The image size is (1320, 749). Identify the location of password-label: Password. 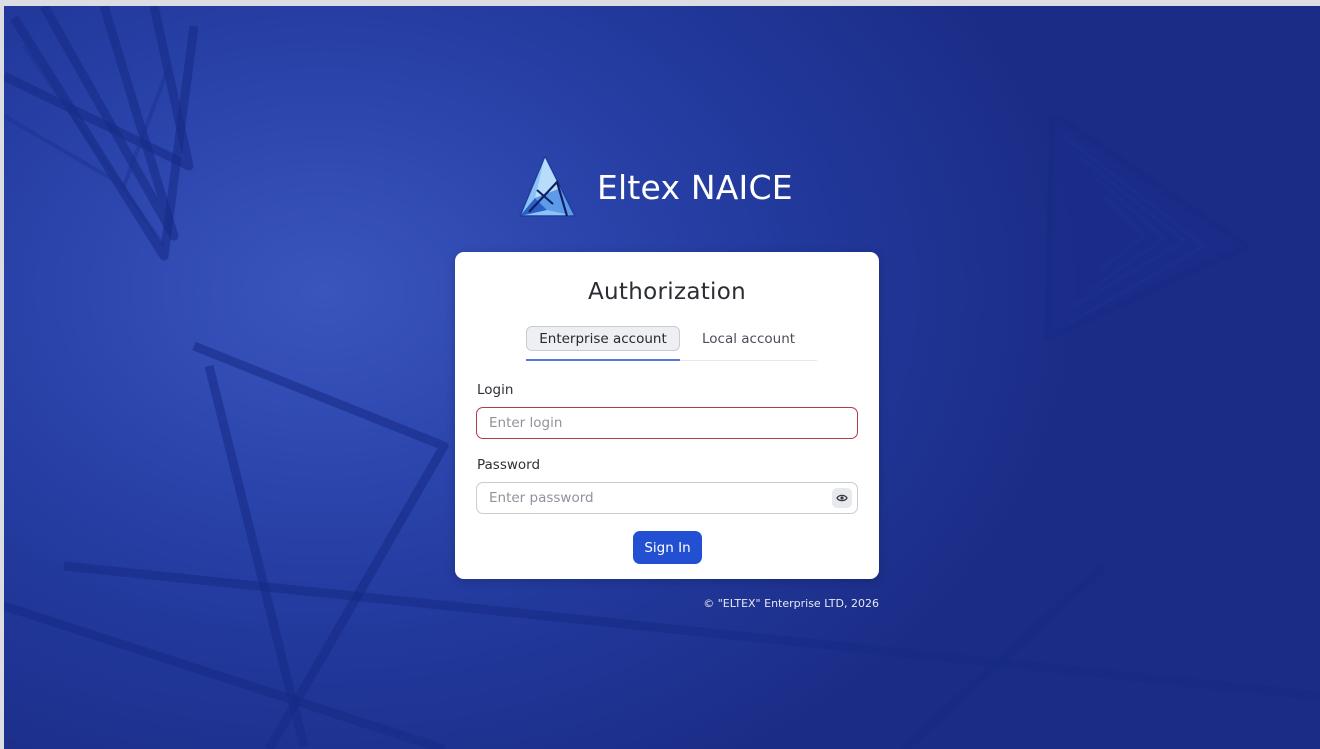
(509, 465).